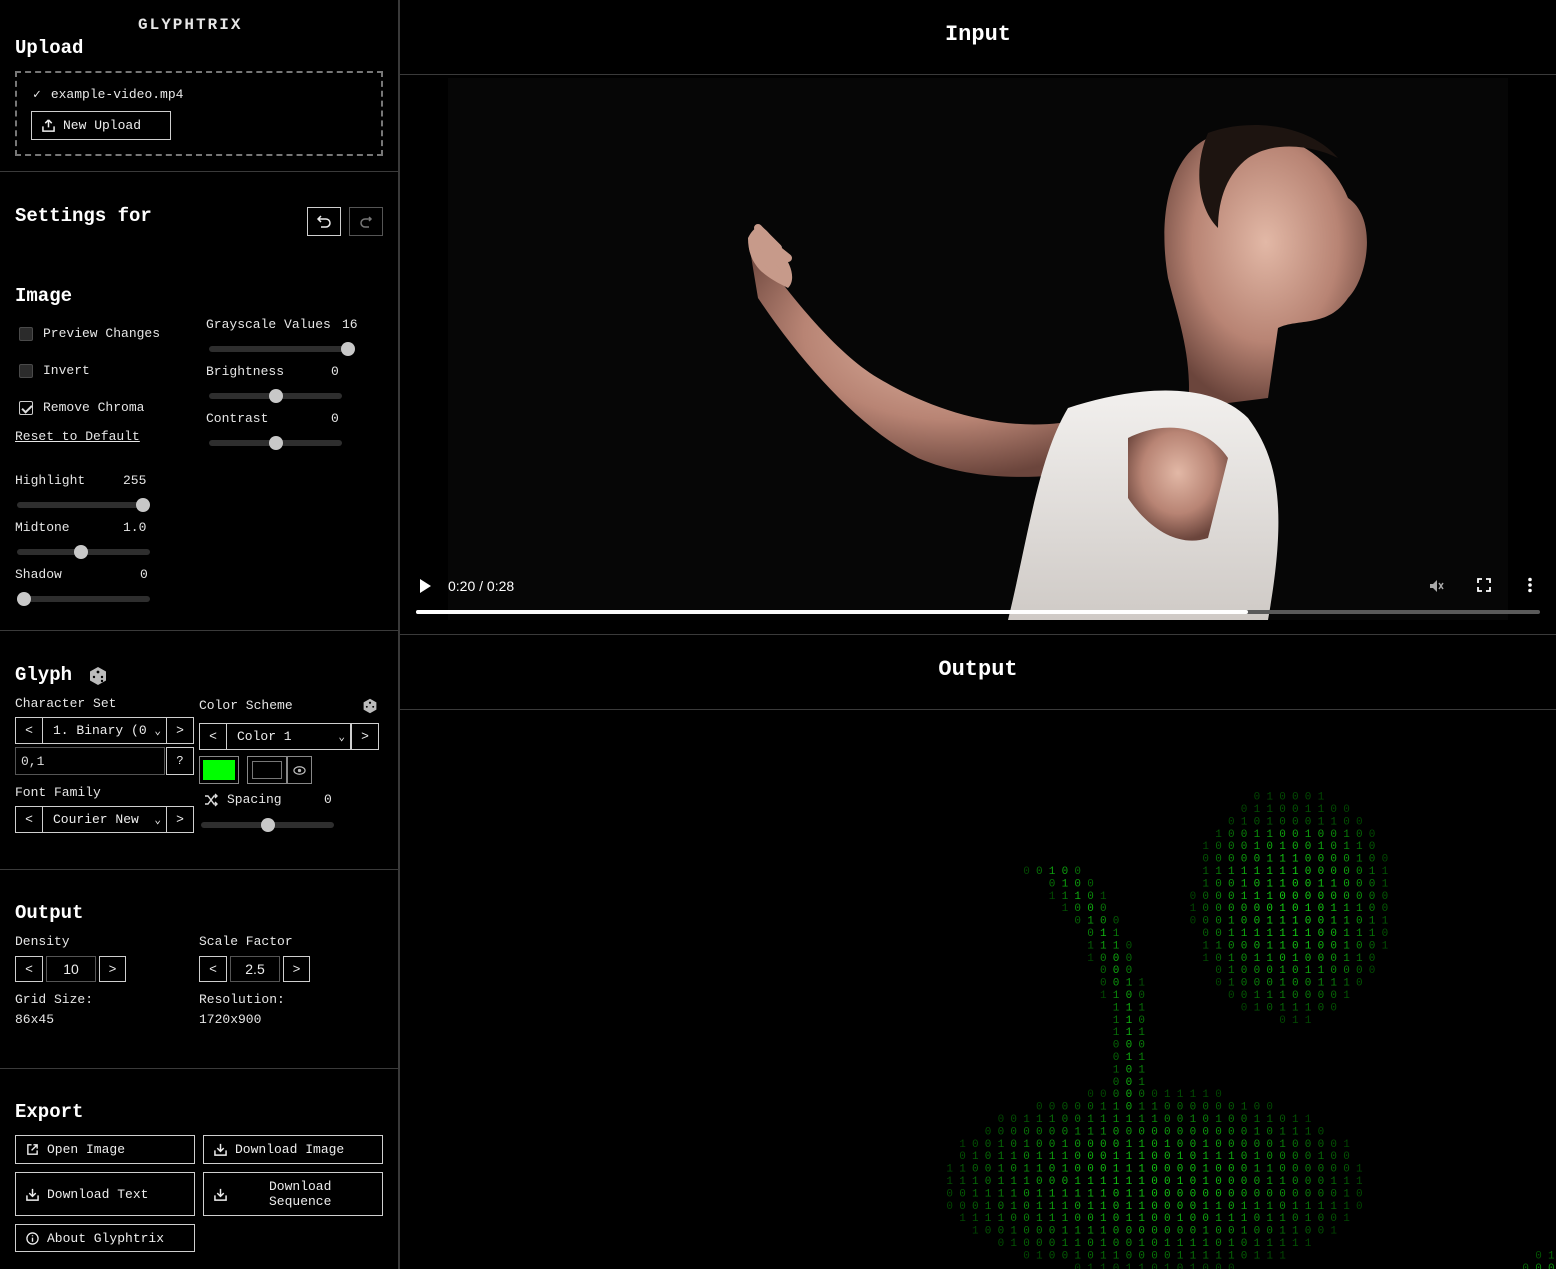 The image size is (1556, 1269). What do you see at coordinates (26, 371) in the screenshot?
I see `invert-checkbox` at bounding box center [26, 371].